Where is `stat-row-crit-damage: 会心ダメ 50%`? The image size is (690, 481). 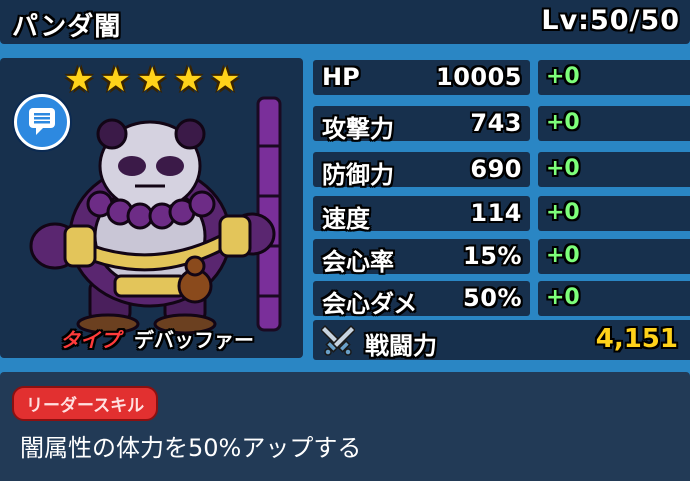 stat-row-crit-damage: 会心ダメ 50% is located at coordinates (421, 299).